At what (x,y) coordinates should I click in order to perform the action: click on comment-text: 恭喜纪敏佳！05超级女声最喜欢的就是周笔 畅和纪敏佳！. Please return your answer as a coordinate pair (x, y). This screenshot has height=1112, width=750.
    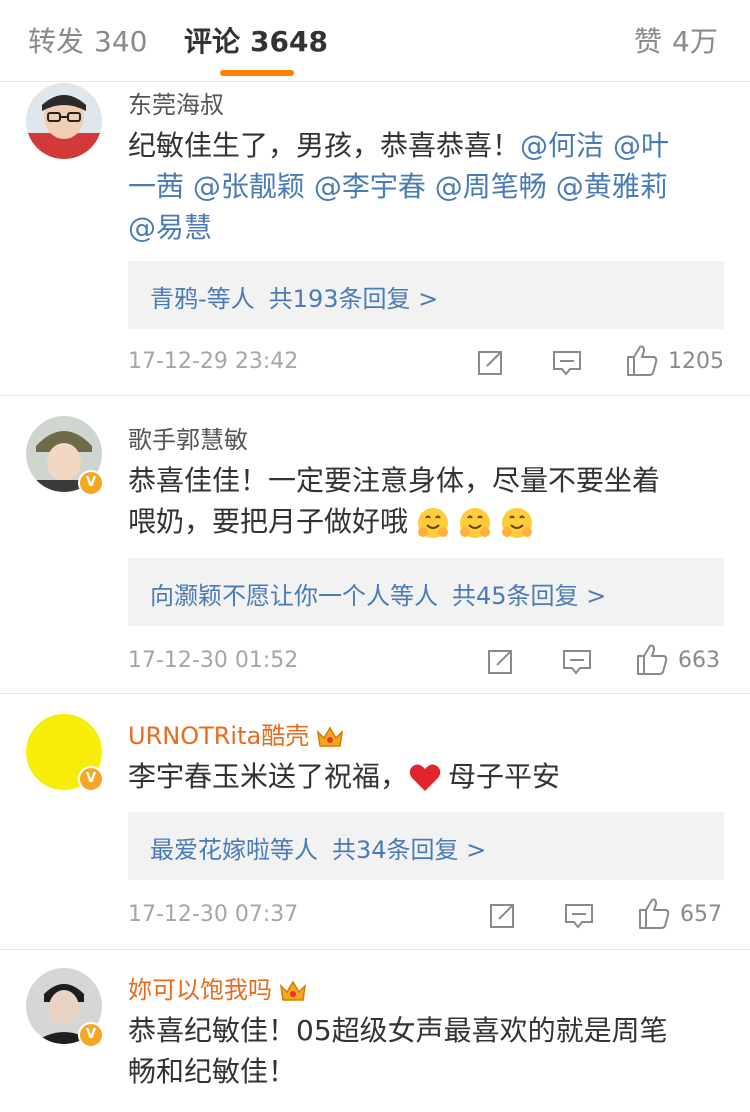
    Looking at the image, I should click on (423, 1051).